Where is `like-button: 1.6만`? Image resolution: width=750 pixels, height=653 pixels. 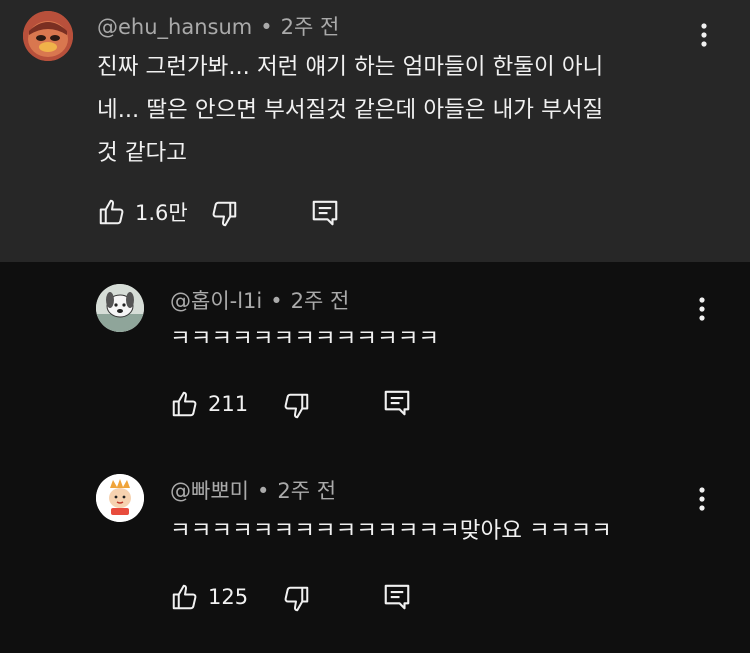
like-button: 1.6만 is located at coordinates (142, 212).